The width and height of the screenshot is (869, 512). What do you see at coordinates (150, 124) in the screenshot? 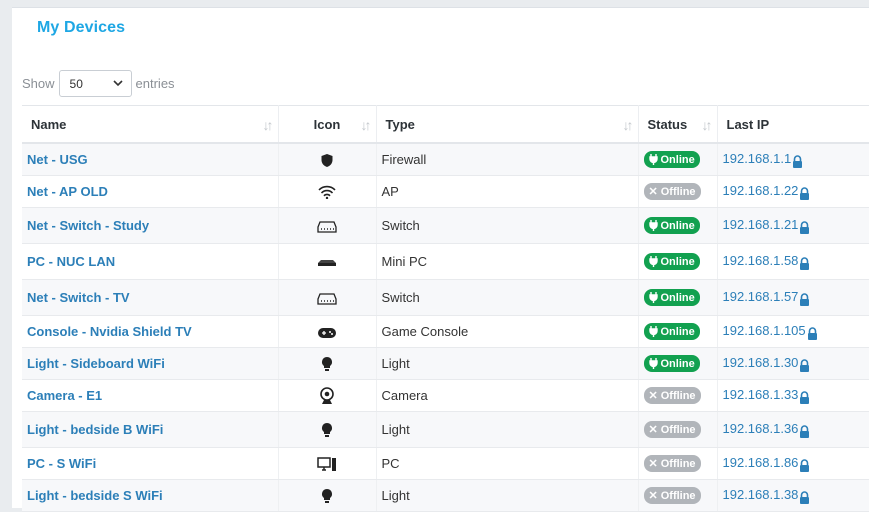
I see `column-header-name: Name ↓↑` at bounding box center [150, 124].